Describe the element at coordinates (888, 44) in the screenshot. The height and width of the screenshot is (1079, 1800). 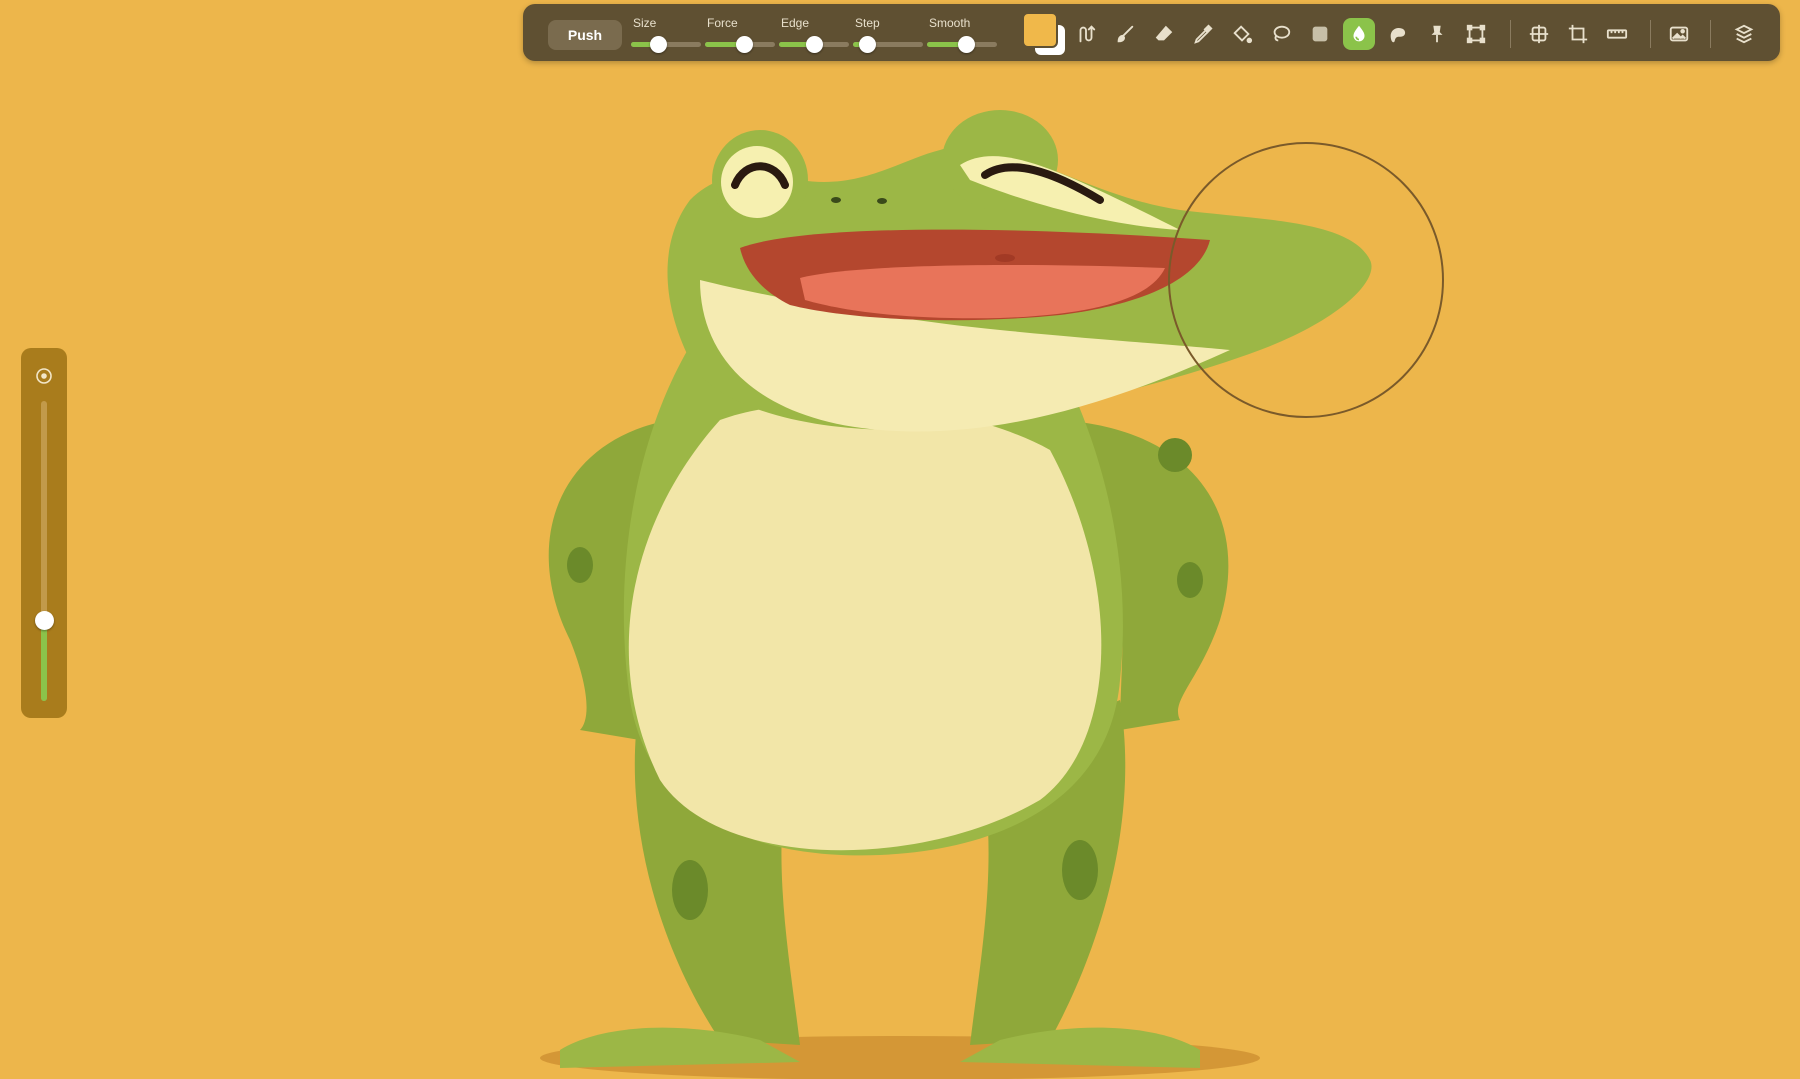
I see `step-track` at that location.